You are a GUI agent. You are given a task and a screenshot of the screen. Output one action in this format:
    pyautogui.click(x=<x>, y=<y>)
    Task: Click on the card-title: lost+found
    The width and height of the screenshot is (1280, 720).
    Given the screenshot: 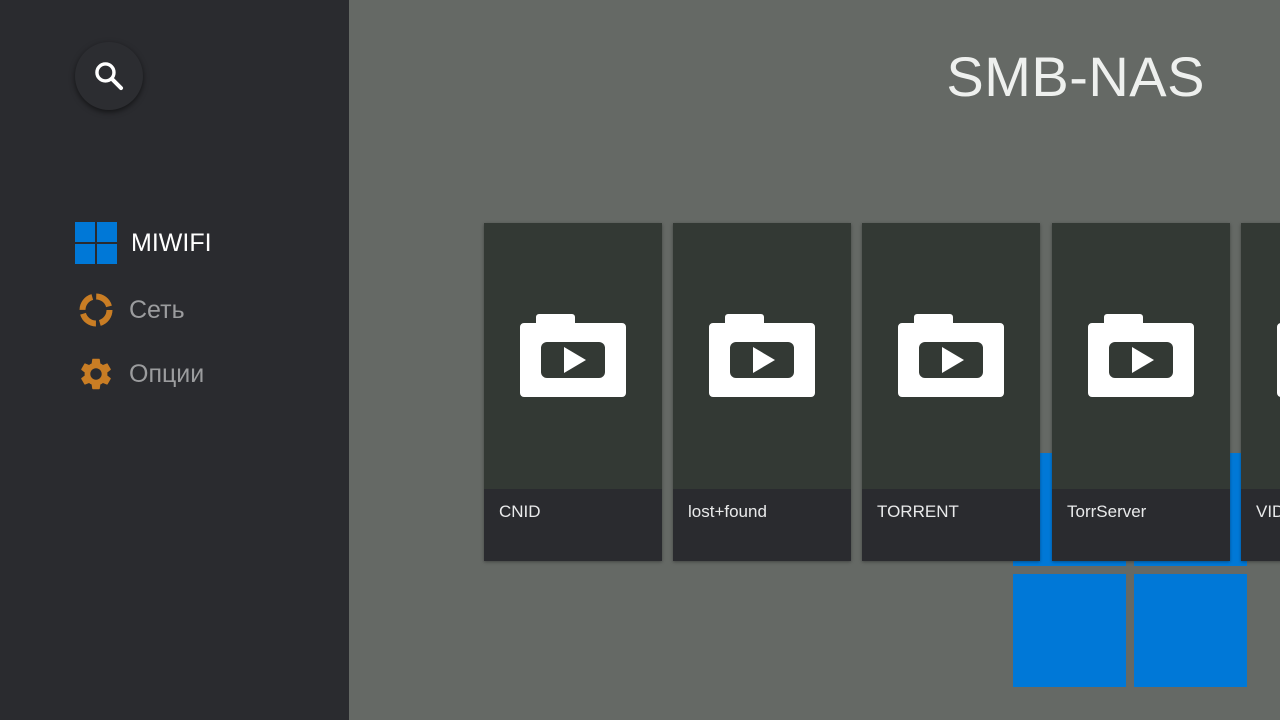 What is the action you would take?
    pyautogui.click(x=727, y=511)
    